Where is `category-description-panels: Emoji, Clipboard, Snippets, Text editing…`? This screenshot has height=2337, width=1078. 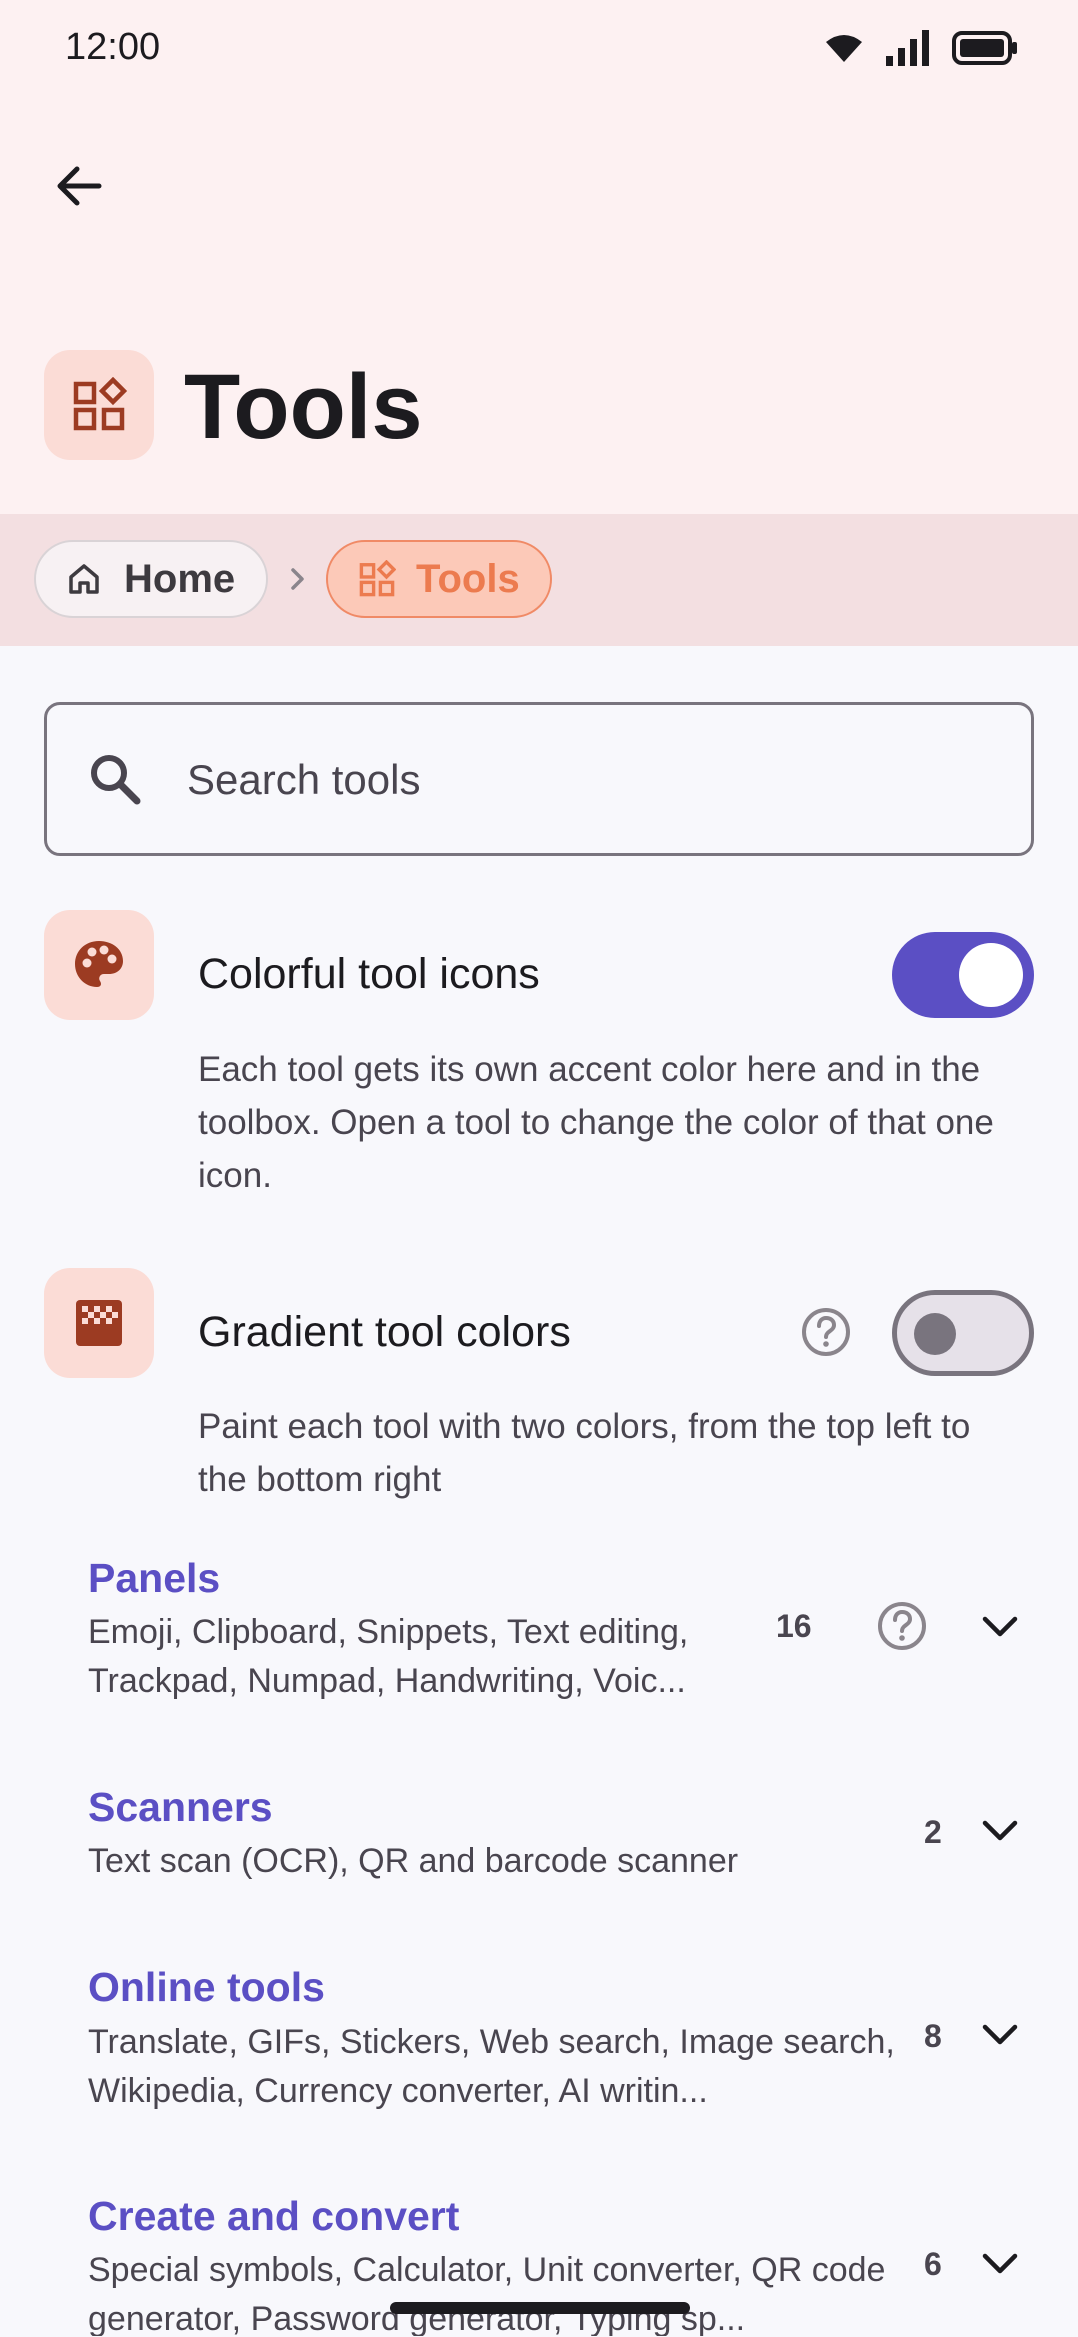 category-description-panels: Emoji, Clipboard, Snippets, Text editing… is located at coordinates (388, 1656).